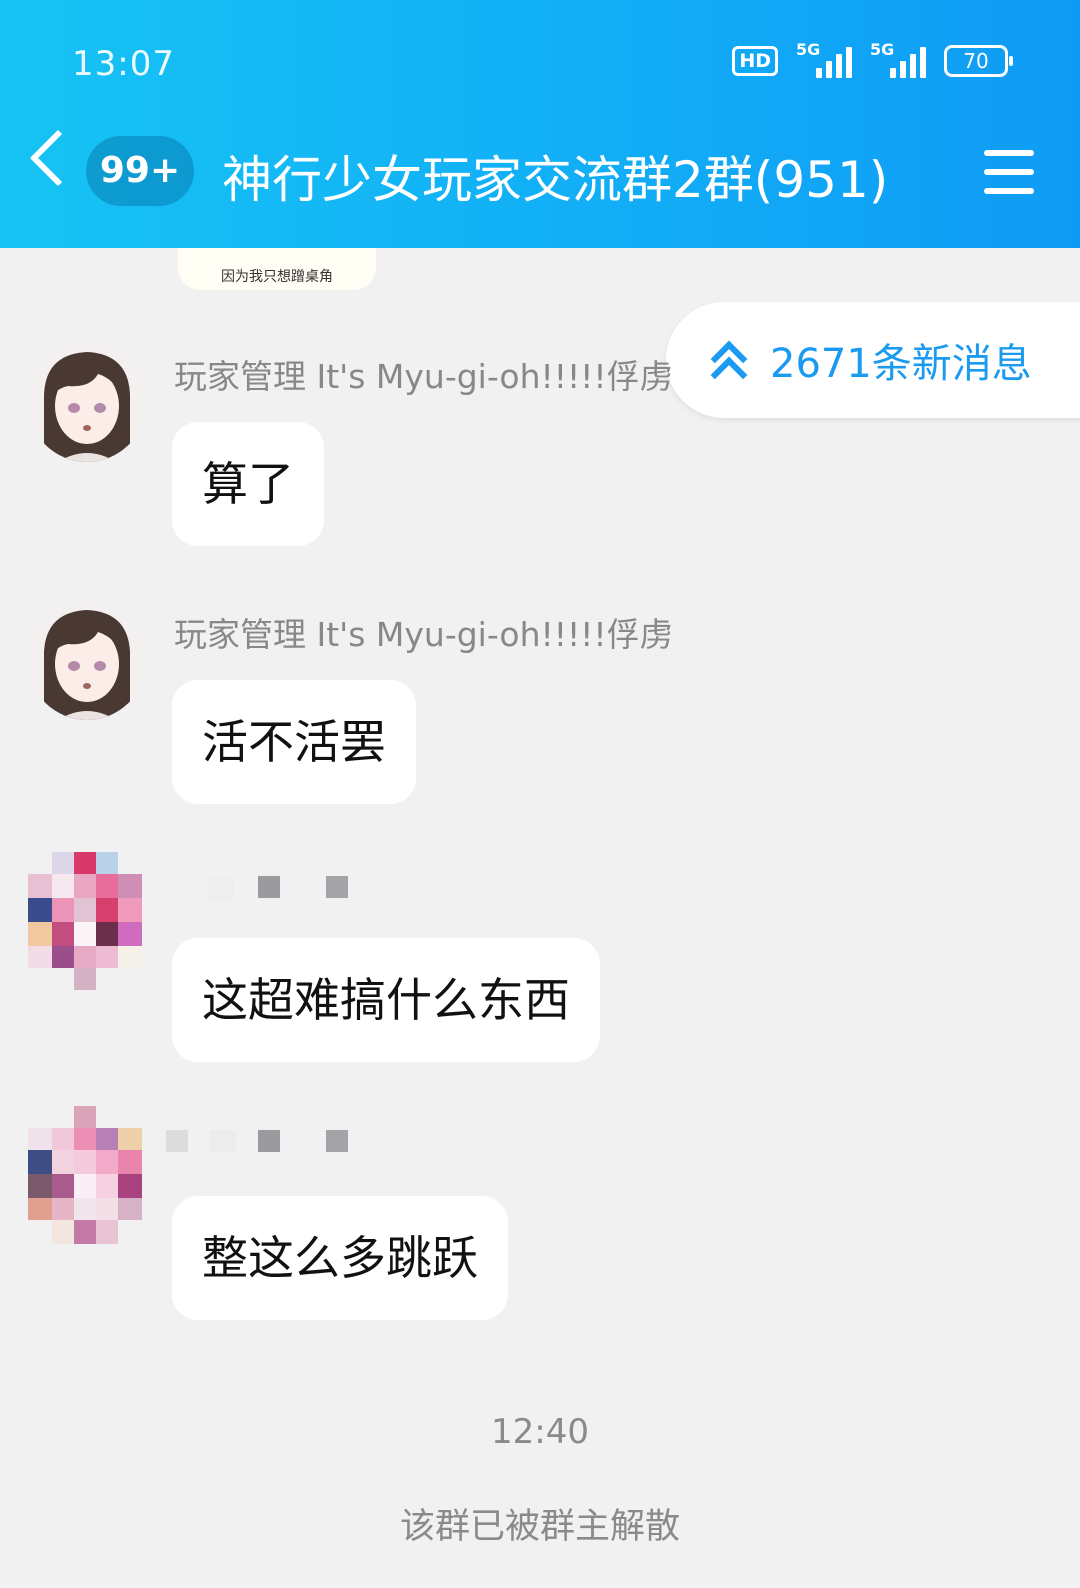 The image size is (1080, 1588). Describe the element at coordinates (755, 61) in the screenshot. I see `hd-voice-icon: HD` at that location.